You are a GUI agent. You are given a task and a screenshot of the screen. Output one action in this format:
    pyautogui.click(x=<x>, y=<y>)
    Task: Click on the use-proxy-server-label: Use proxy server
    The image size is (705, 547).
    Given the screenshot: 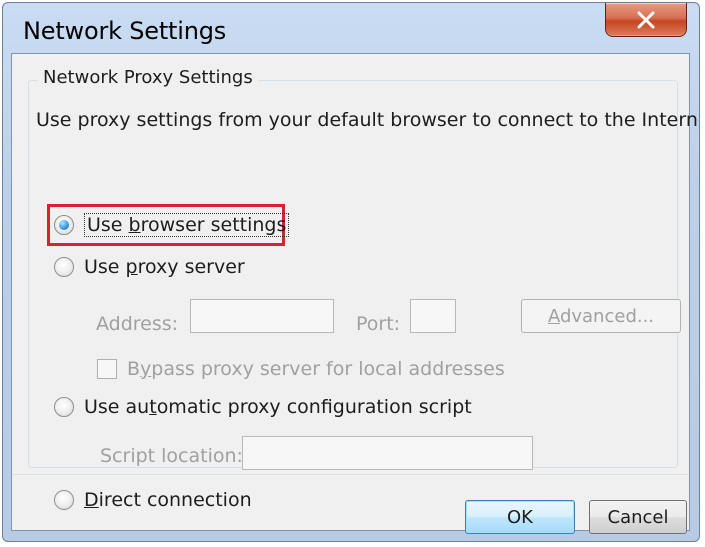 What is the action you would take?
    pyautogui.click(x=164, y=267)
    